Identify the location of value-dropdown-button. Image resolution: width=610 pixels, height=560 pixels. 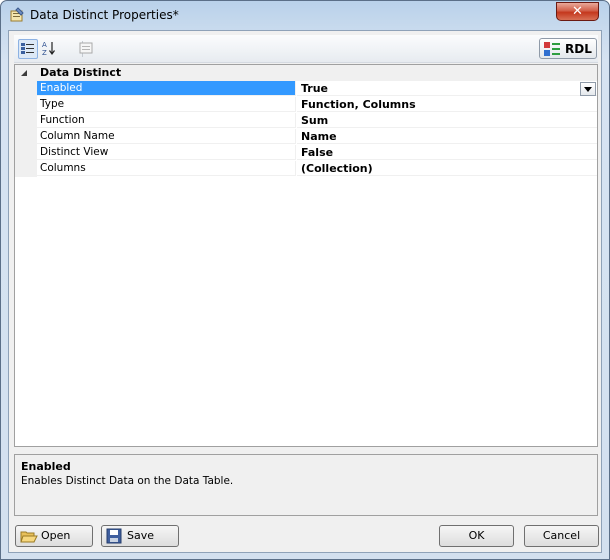
(588, 89).